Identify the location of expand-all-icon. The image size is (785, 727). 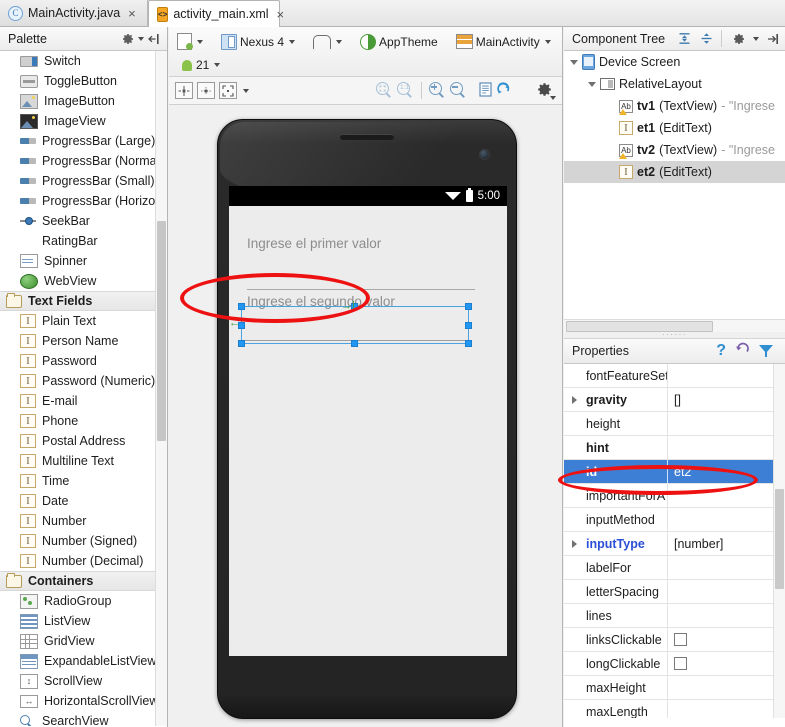
(684, 39).